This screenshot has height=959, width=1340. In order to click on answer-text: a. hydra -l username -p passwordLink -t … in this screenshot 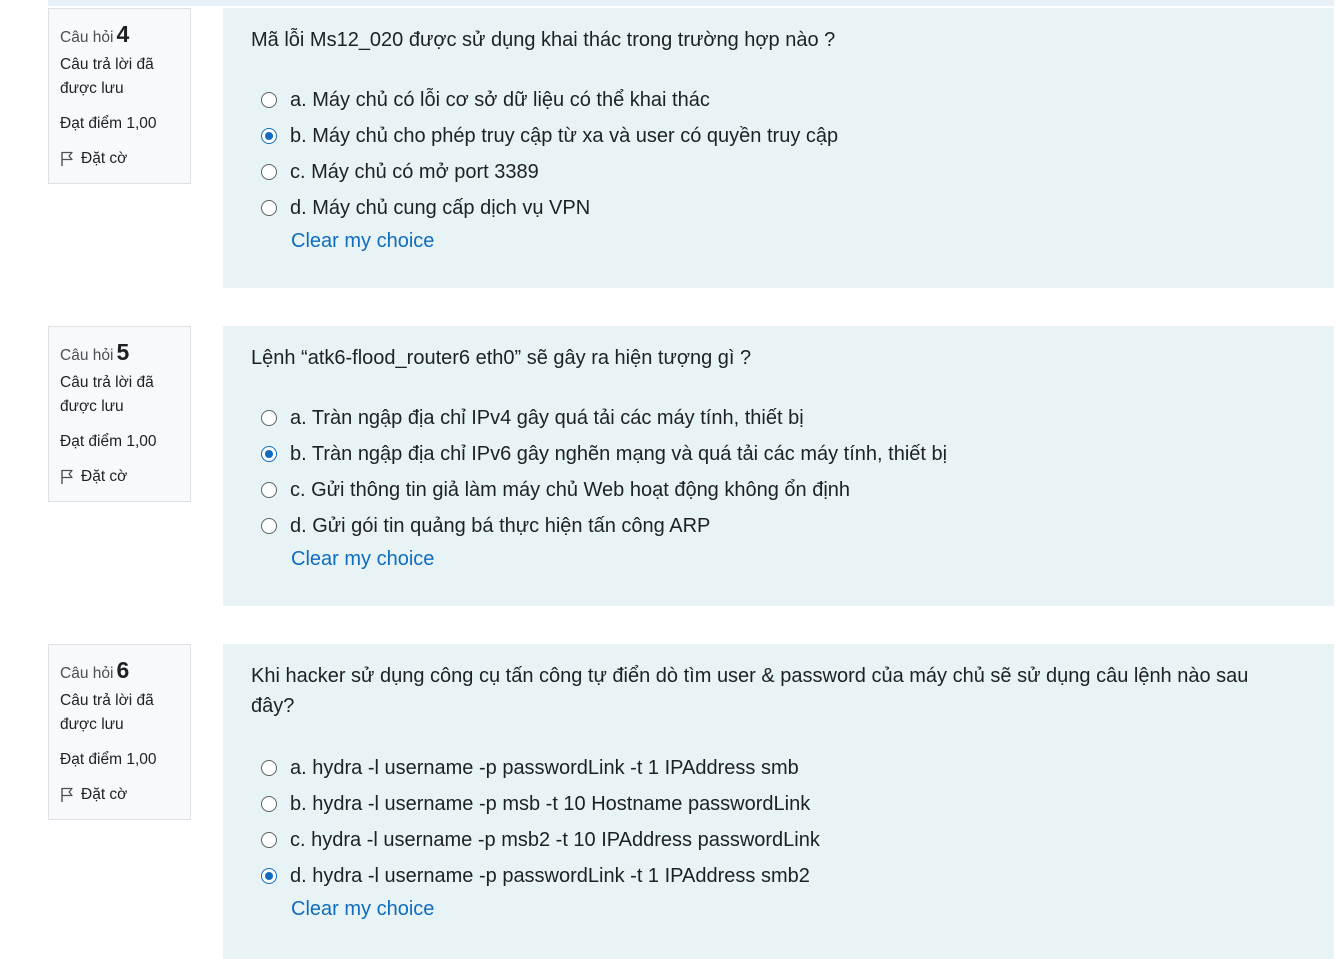, I will do `click(544, 767)`.